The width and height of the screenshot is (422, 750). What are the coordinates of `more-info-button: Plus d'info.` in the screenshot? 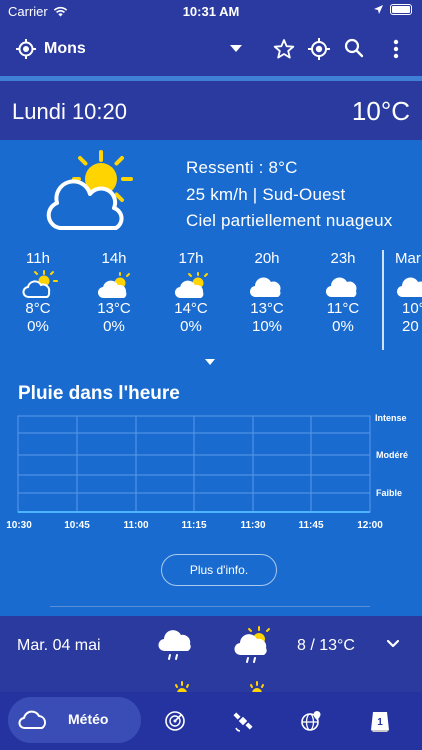 It's located at (219, 570).